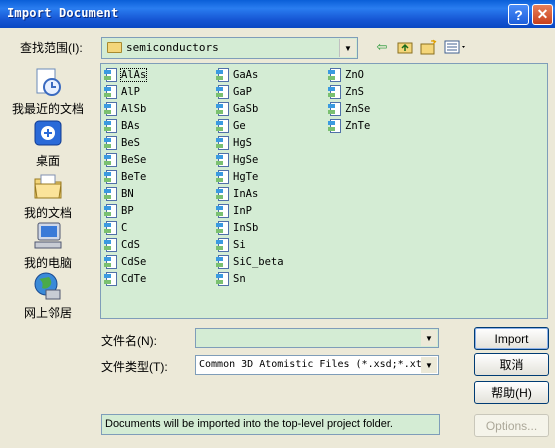  What do you see at coordinates (429, 47) in the screenshot?
I see `new-folder-icon` at bounding box center [429, 47].